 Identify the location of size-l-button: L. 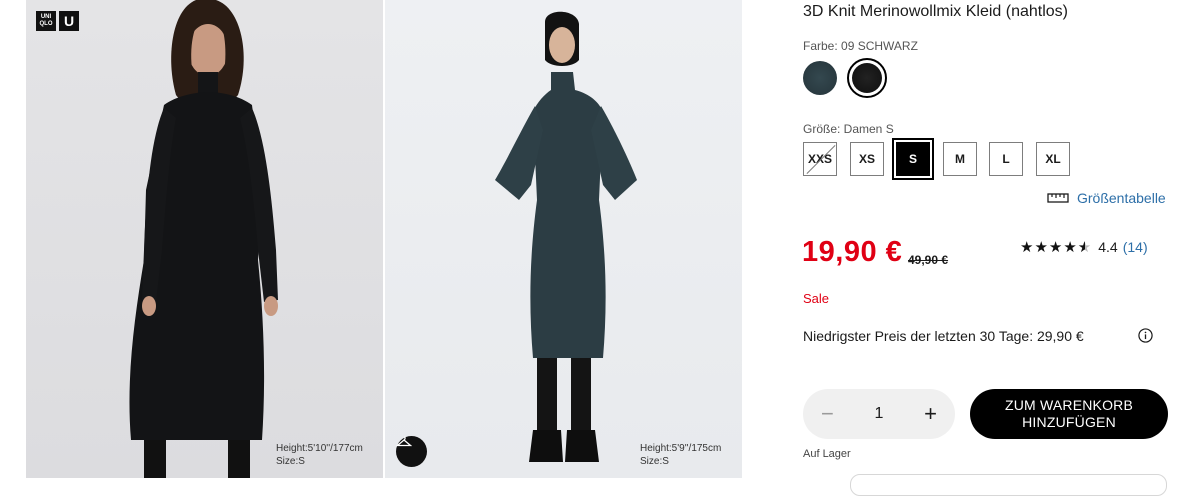
(1006, 159).